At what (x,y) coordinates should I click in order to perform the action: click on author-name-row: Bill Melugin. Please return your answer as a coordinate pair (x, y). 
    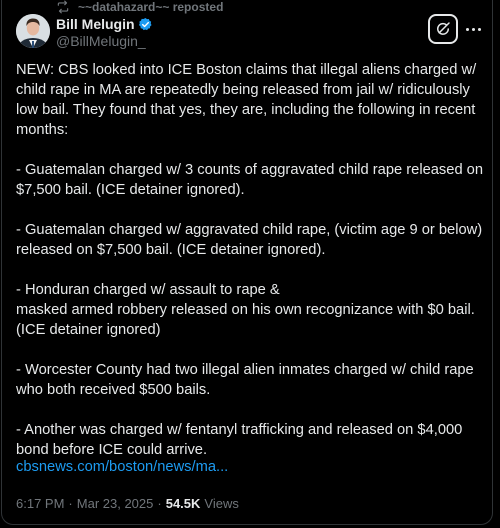
    Looking at the image, I should click on (104, 24).